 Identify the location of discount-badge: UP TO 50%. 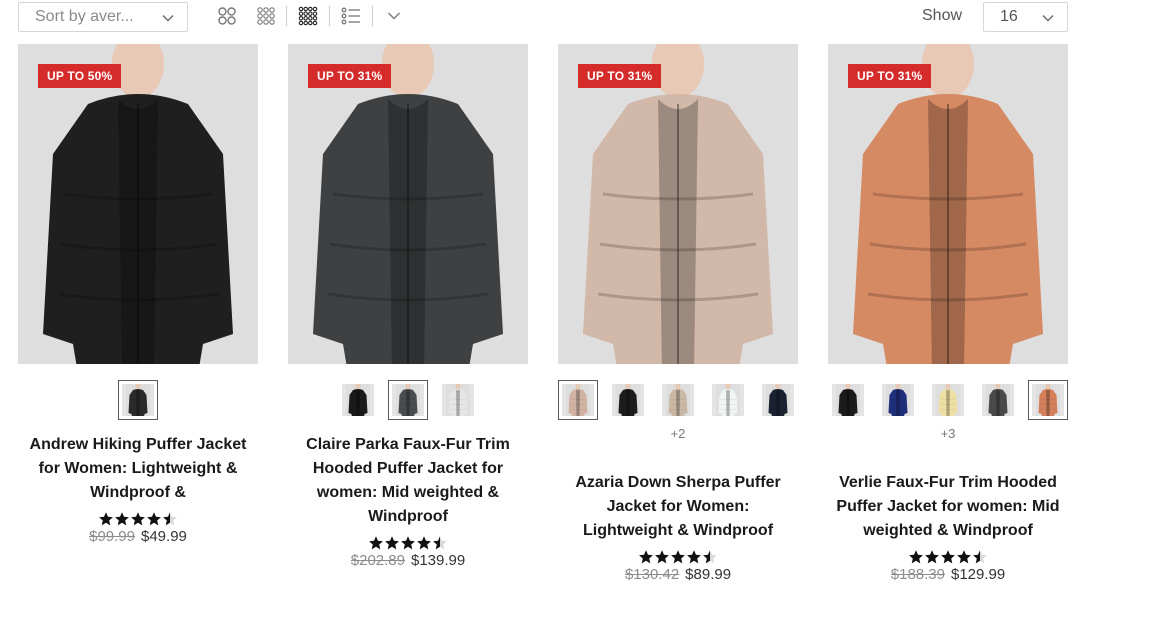
(80, 76).